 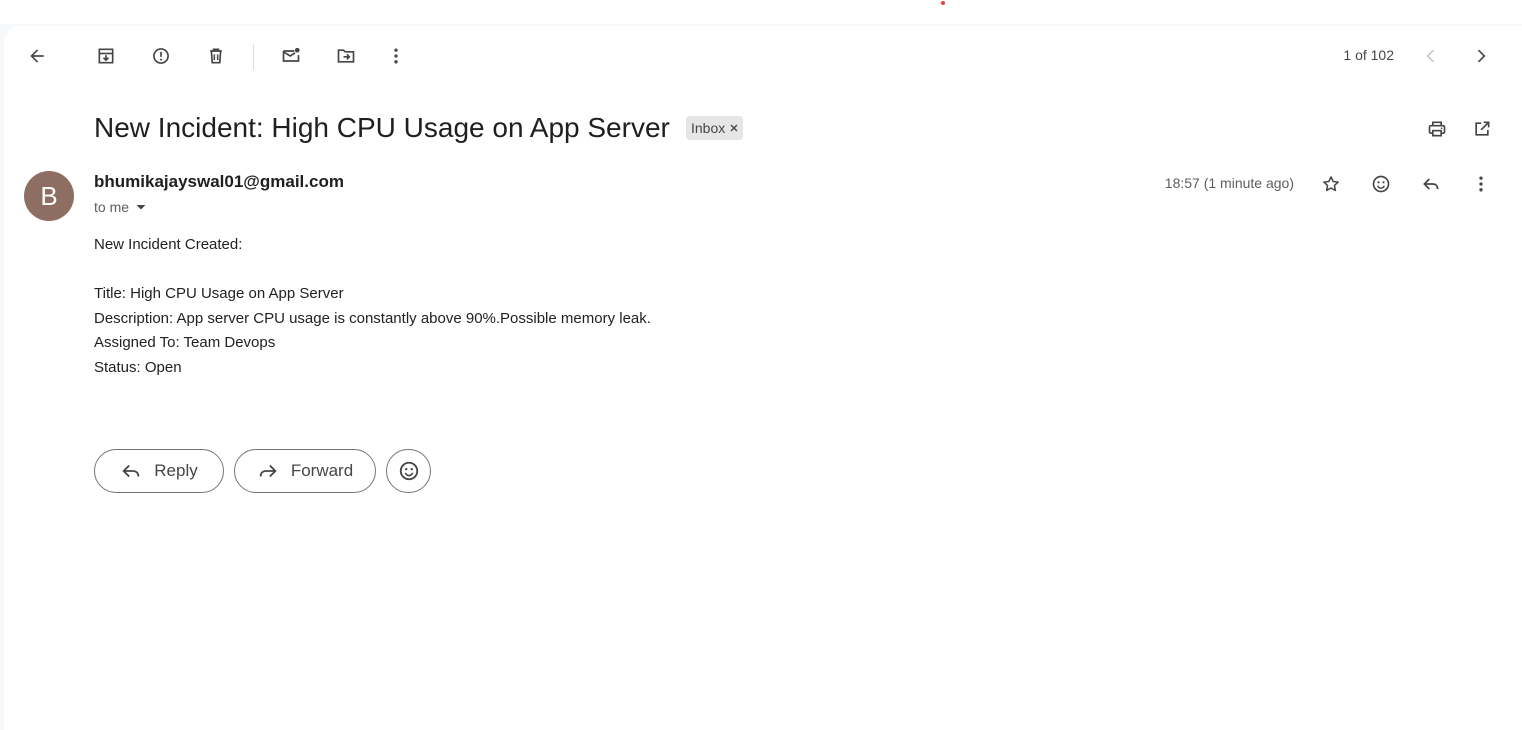 I want to click on forward-label: Forward, so click(x=322, y=470).